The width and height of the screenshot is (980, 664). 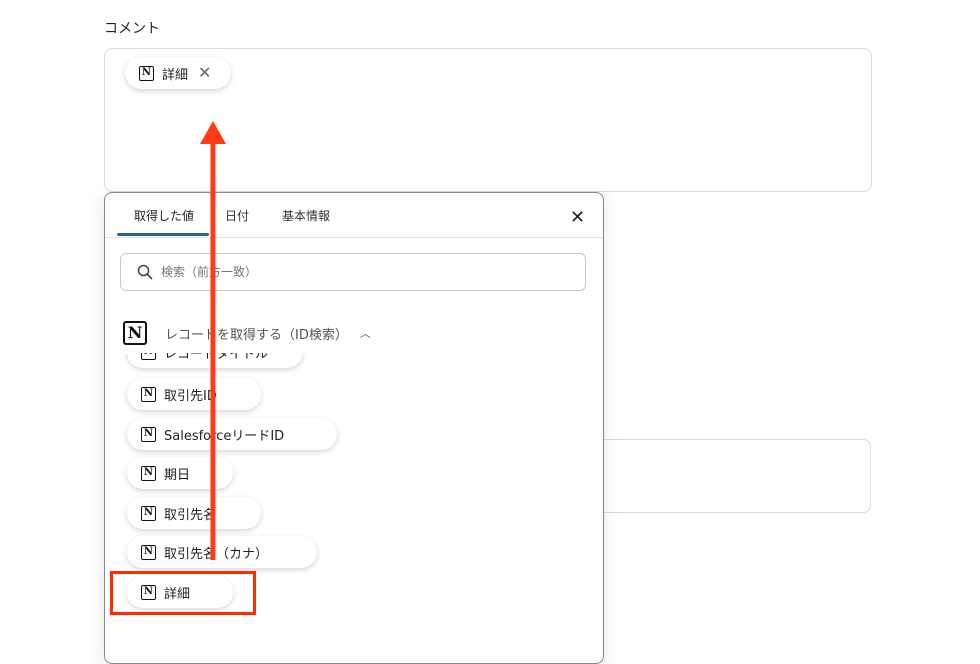 I want to click on comment-token-chip: N 詳細 ✕, so click(x=178, y=73).